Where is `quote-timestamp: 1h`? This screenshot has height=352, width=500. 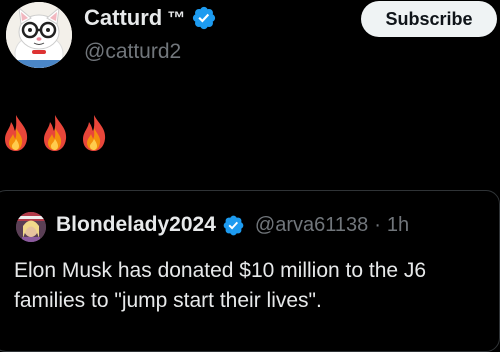 quote-timestamp: 1h is located at coordinates (398, 225).